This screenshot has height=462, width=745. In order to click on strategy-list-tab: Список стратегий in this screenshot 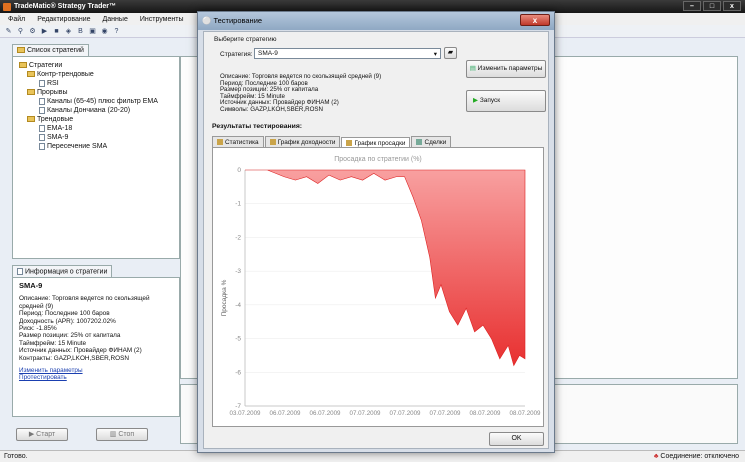, I will do `click(50, 50)`.